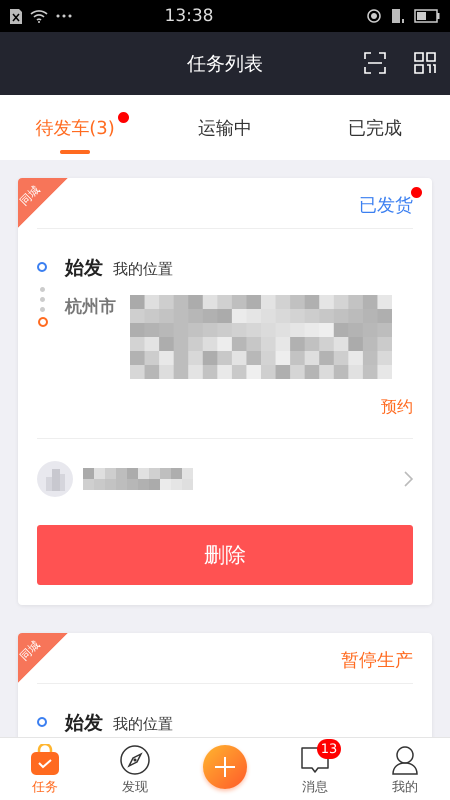  Describe the element at coordinates (329, 749) in the screenshot. I see `message-count-badge: 13` at that location.